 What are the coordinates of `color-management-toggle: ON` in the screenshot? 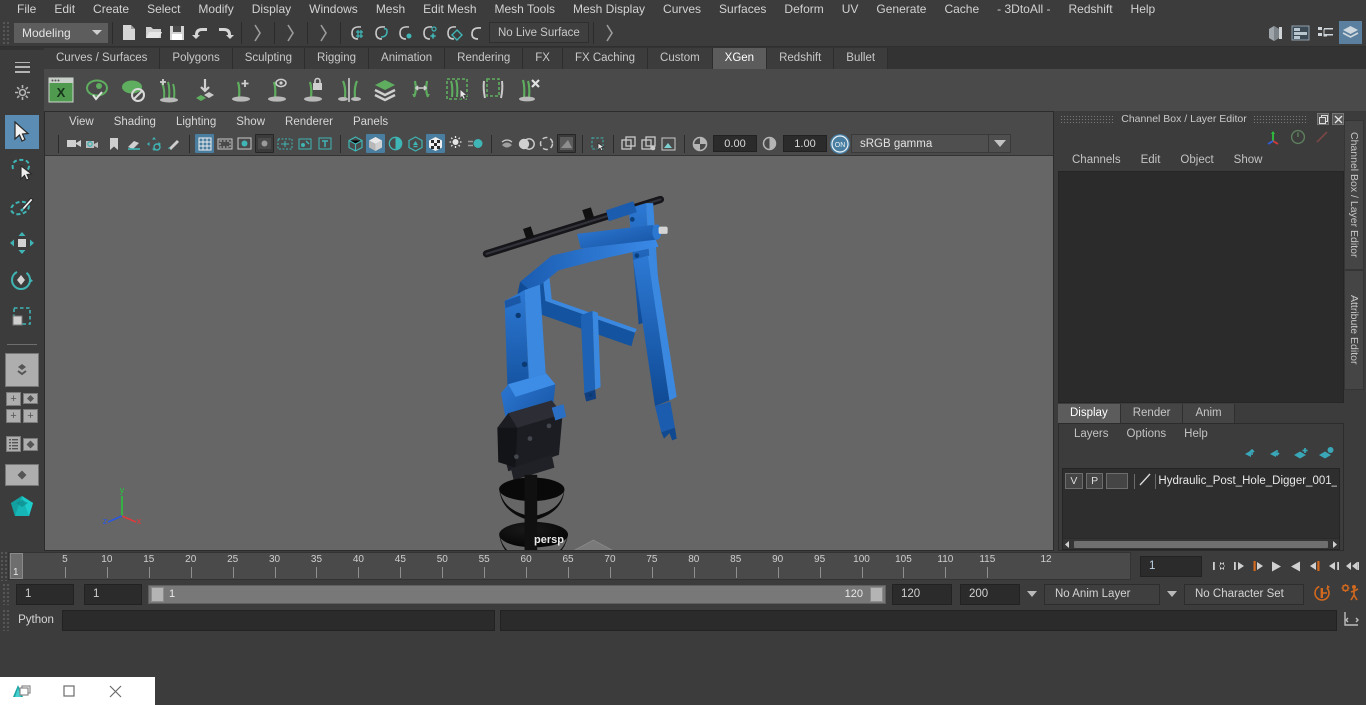 It's located at (840, 143).